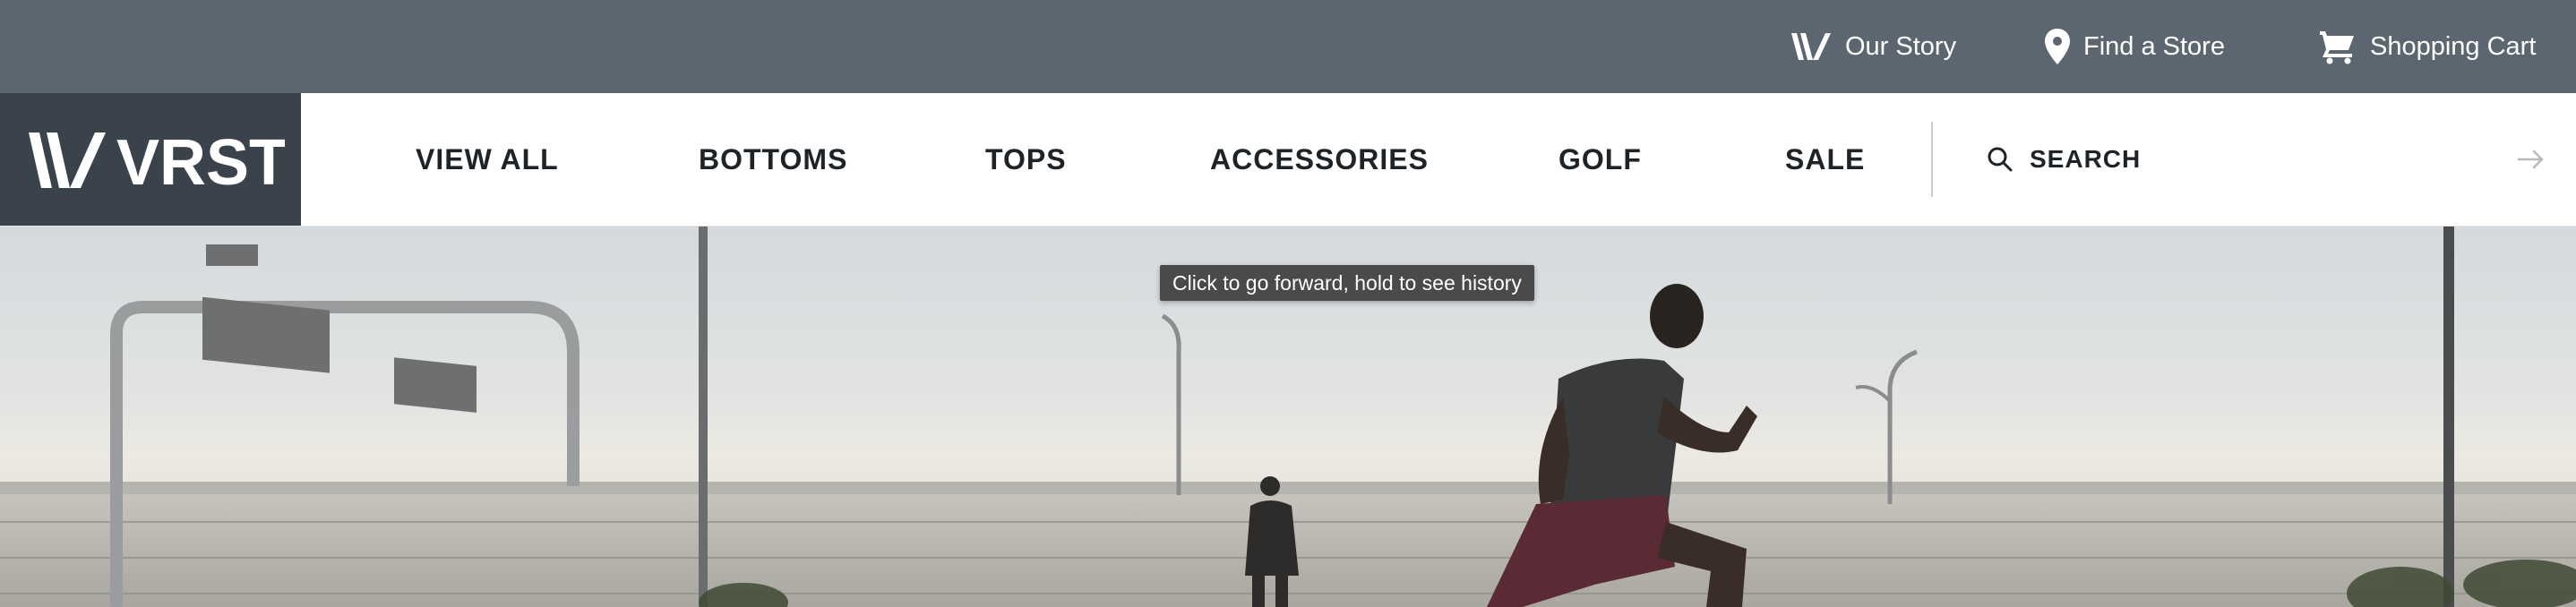 The width and height of the screenshot is (2576, 607). What do you see at coordinates (773, 159) in the screenshot?
I see `nav-bottoms: BOTTOMS` at bounding box center [773, 159].